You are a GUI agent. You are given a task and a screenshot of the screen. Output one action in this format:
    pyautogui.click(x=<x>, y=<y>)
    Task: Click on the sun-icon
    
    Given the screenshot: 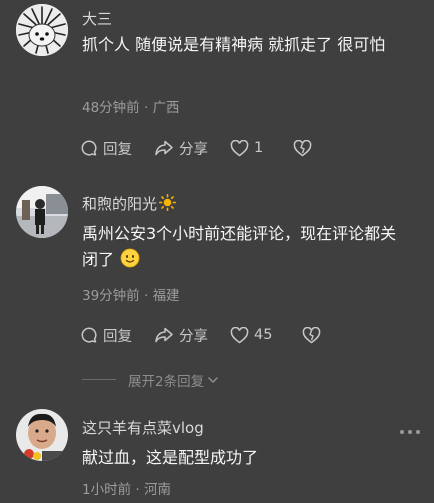 What is the action you would take?
    pyautogui.click(x=168, y=204)
    